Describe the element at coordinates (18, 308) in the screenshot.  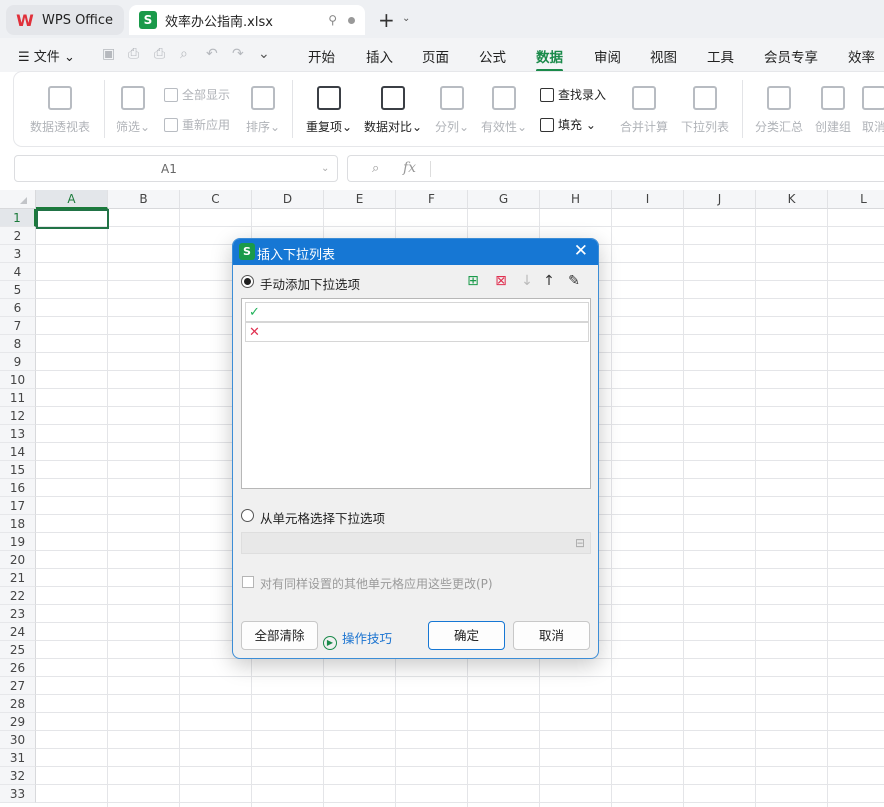
I see `row-header-6: 6` at that location.